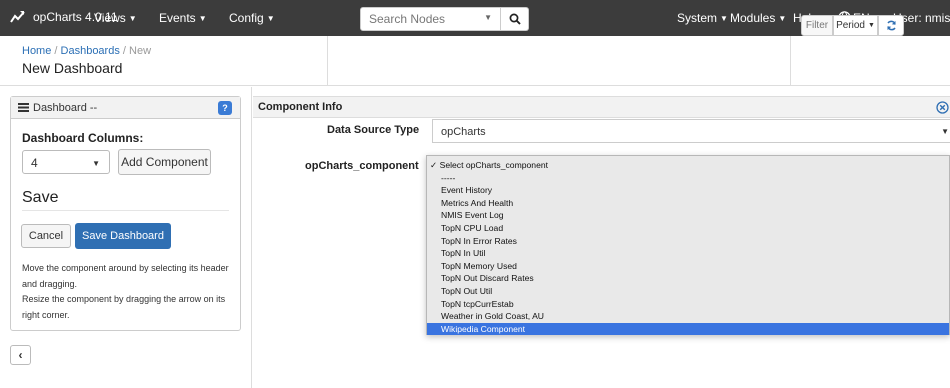 The image size is (950, 388). Describe the element at coordinates (66, 162) in the screenshot. I see `dashboard-columns-select: 4 ▼` at that location.